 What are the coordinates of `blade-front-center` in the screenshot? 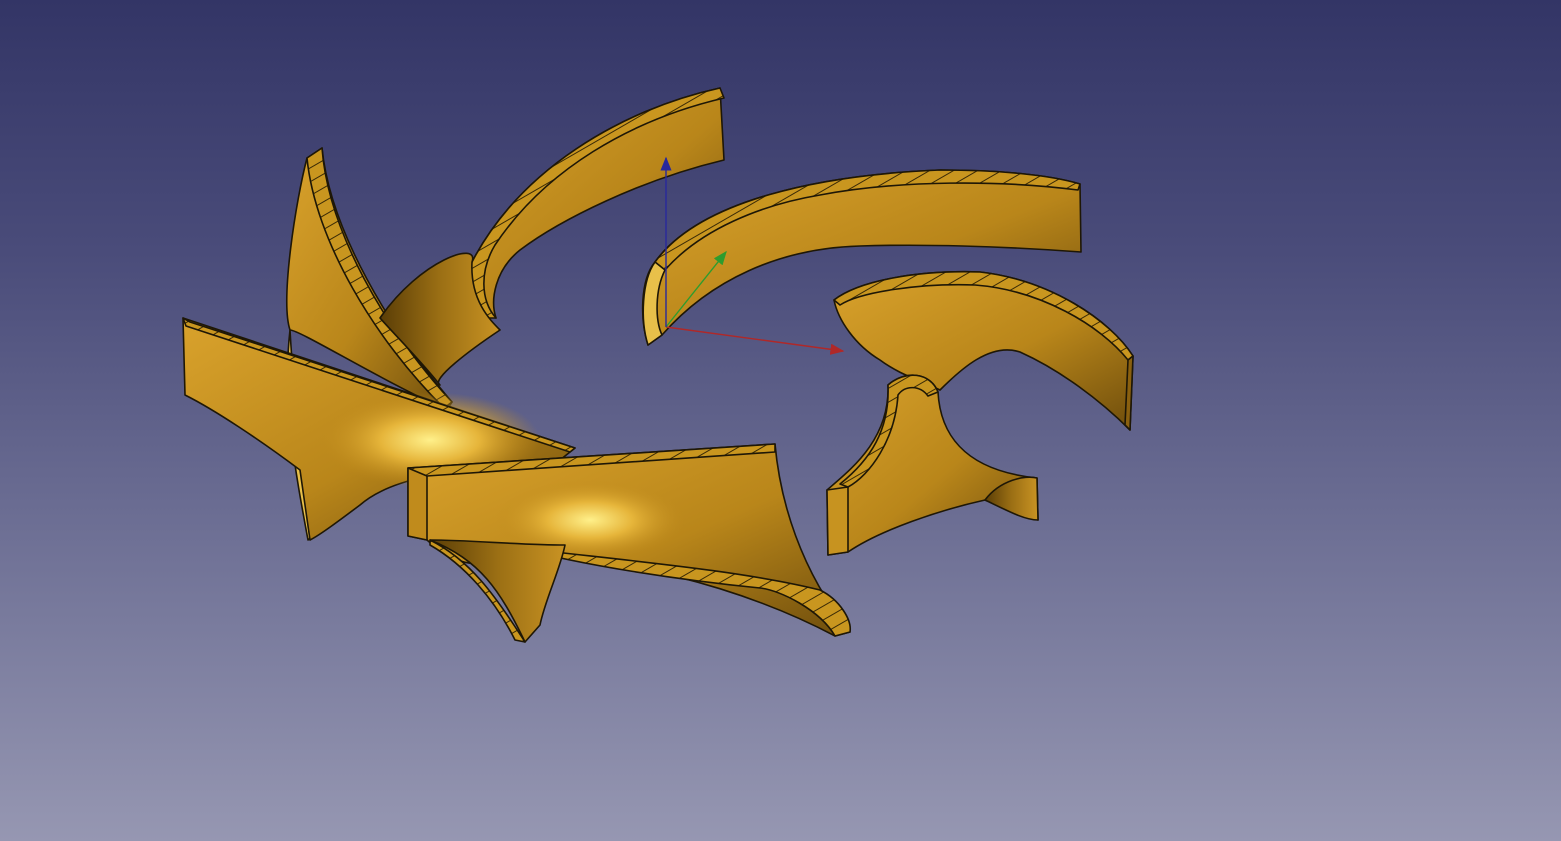 It's located at (629, 543).